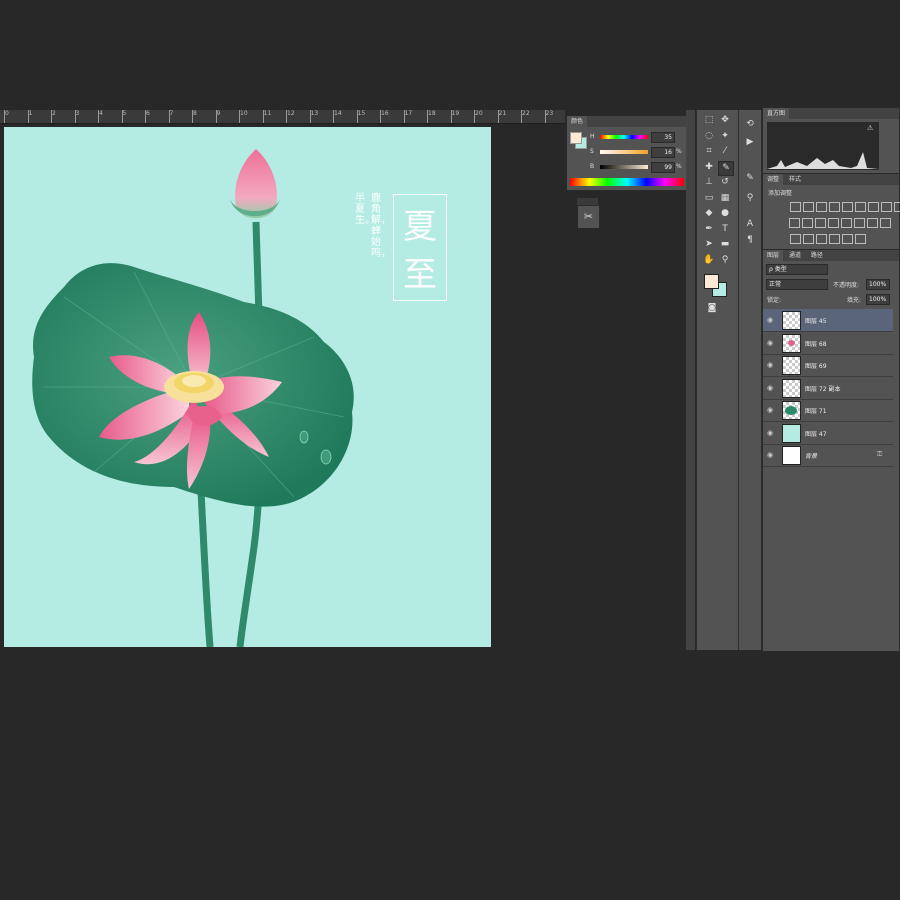 This screenshot has height=900, width=900. What do you see at coordinates (725, 198) in the screenshot?
I see `gradient-icon: ▦` at bounding box center [725, 198].